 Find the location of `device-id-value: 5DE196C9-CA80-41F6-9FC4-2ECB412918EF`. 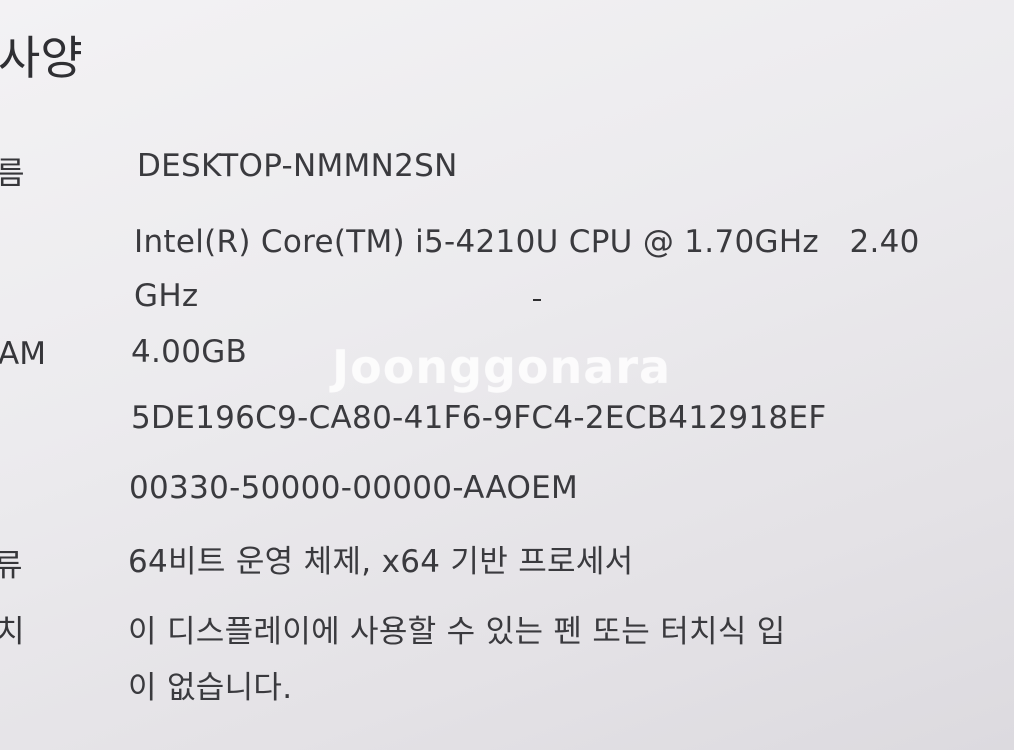

device-id-value: 5DE196C9-CA80-41F6-9FC4-2ECB412918EF is located at coordinates (479, 418).